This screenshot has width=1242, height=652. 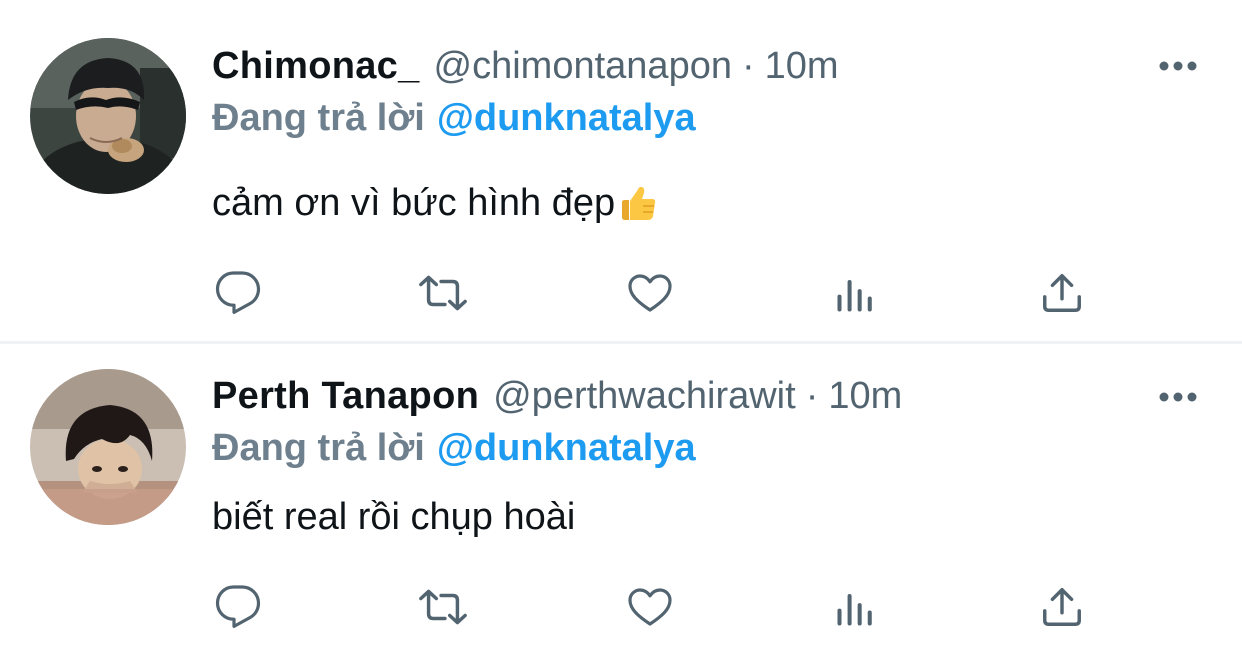 What do you see at coordinates (644, 396) in the screenshot?
I see `user-handle: @perthwachirawit` at bounding box center [644, 396].